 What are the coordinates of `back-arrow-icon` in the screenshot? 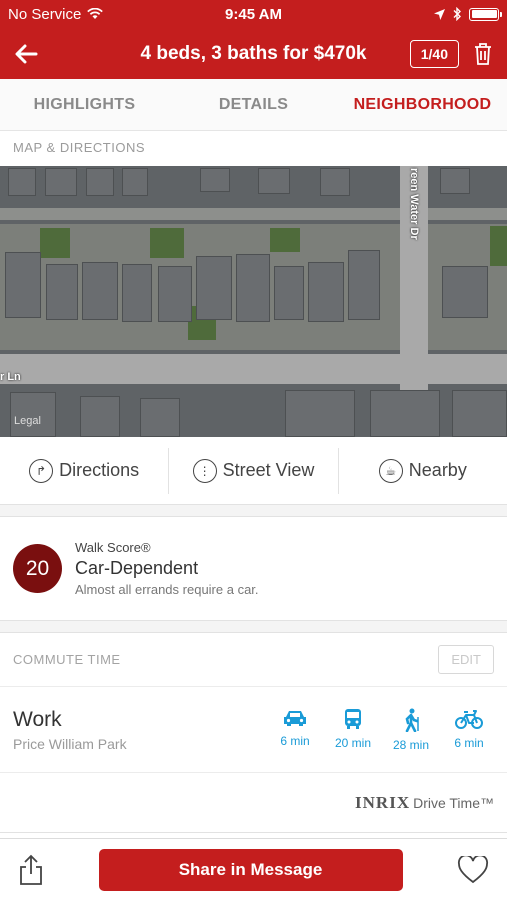 It's located at (26, 53).